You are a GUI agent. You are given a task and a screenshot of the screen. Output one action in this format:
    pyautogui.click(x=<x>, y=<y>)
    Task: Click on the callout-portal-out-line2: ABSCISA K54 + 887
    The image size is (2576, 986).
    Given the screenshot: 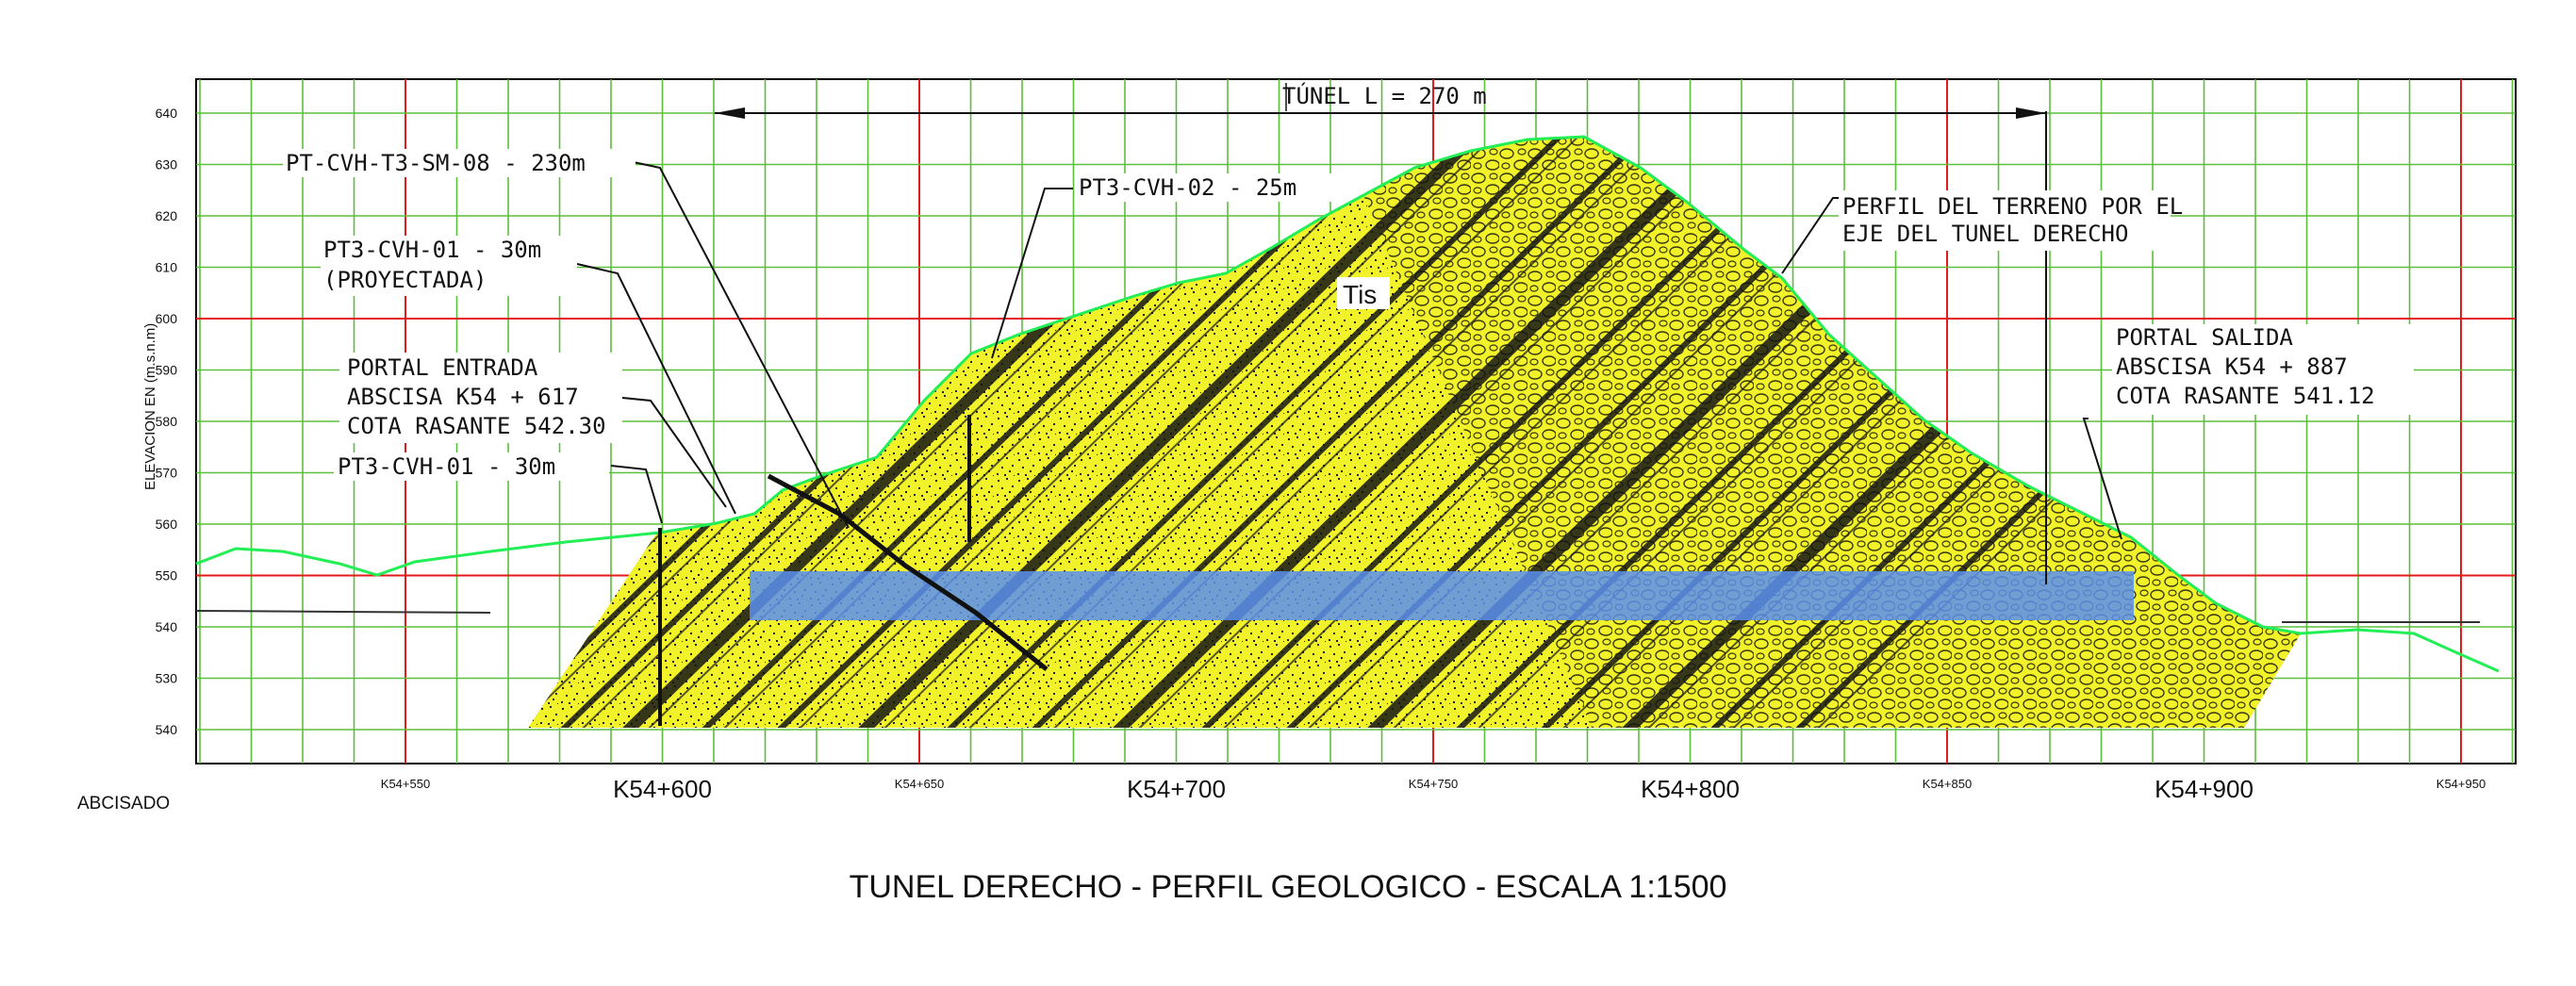 What is the action you would take?
    pyautogui.click(x=2232, y=366)
    